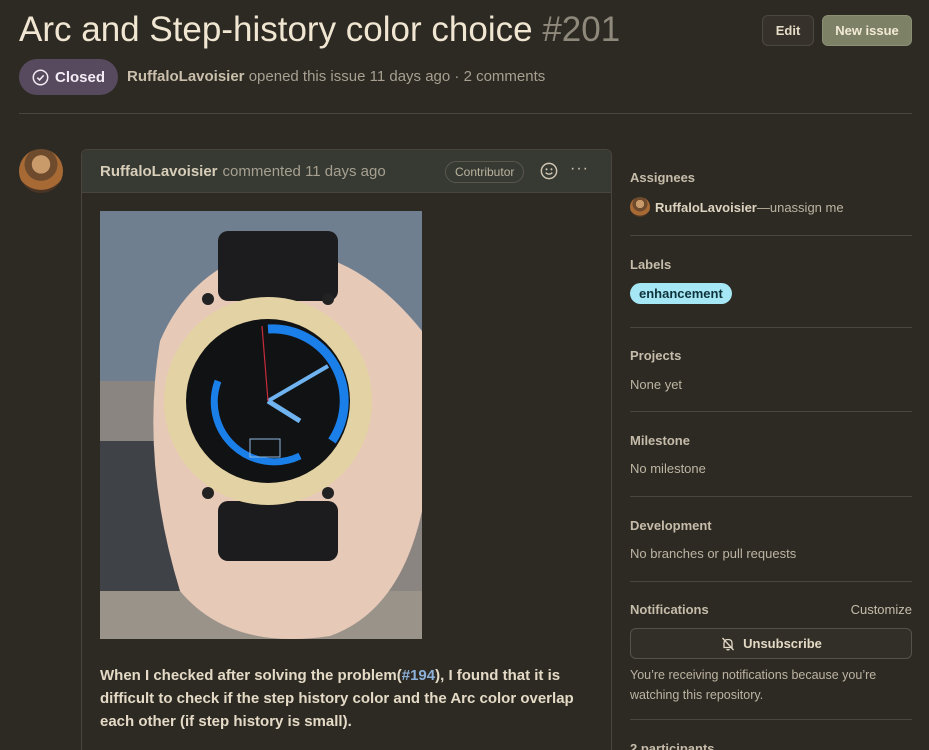 Image resolution: width=929 pixels, height=750 pixels. Describe the element at coordinates (706, 207) in the screenshot. I see `assignee-name: RuffaloLavoisier` at that location.